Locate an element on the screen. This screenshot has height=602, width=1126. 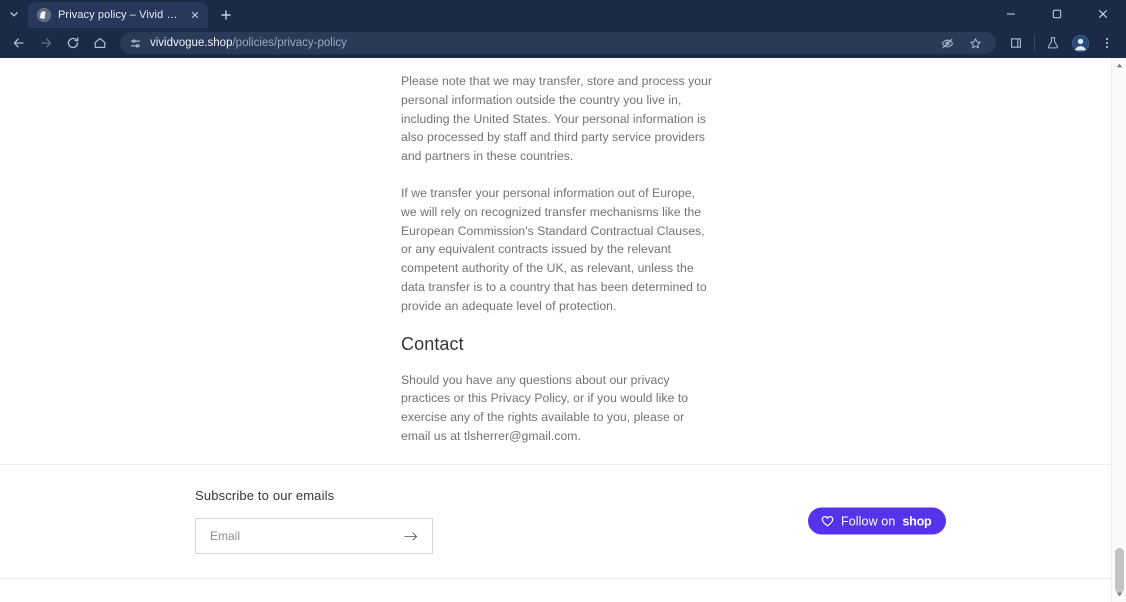
tab-title: Privacy policy – Vivid Vogue is located at coordinates (119, 15).